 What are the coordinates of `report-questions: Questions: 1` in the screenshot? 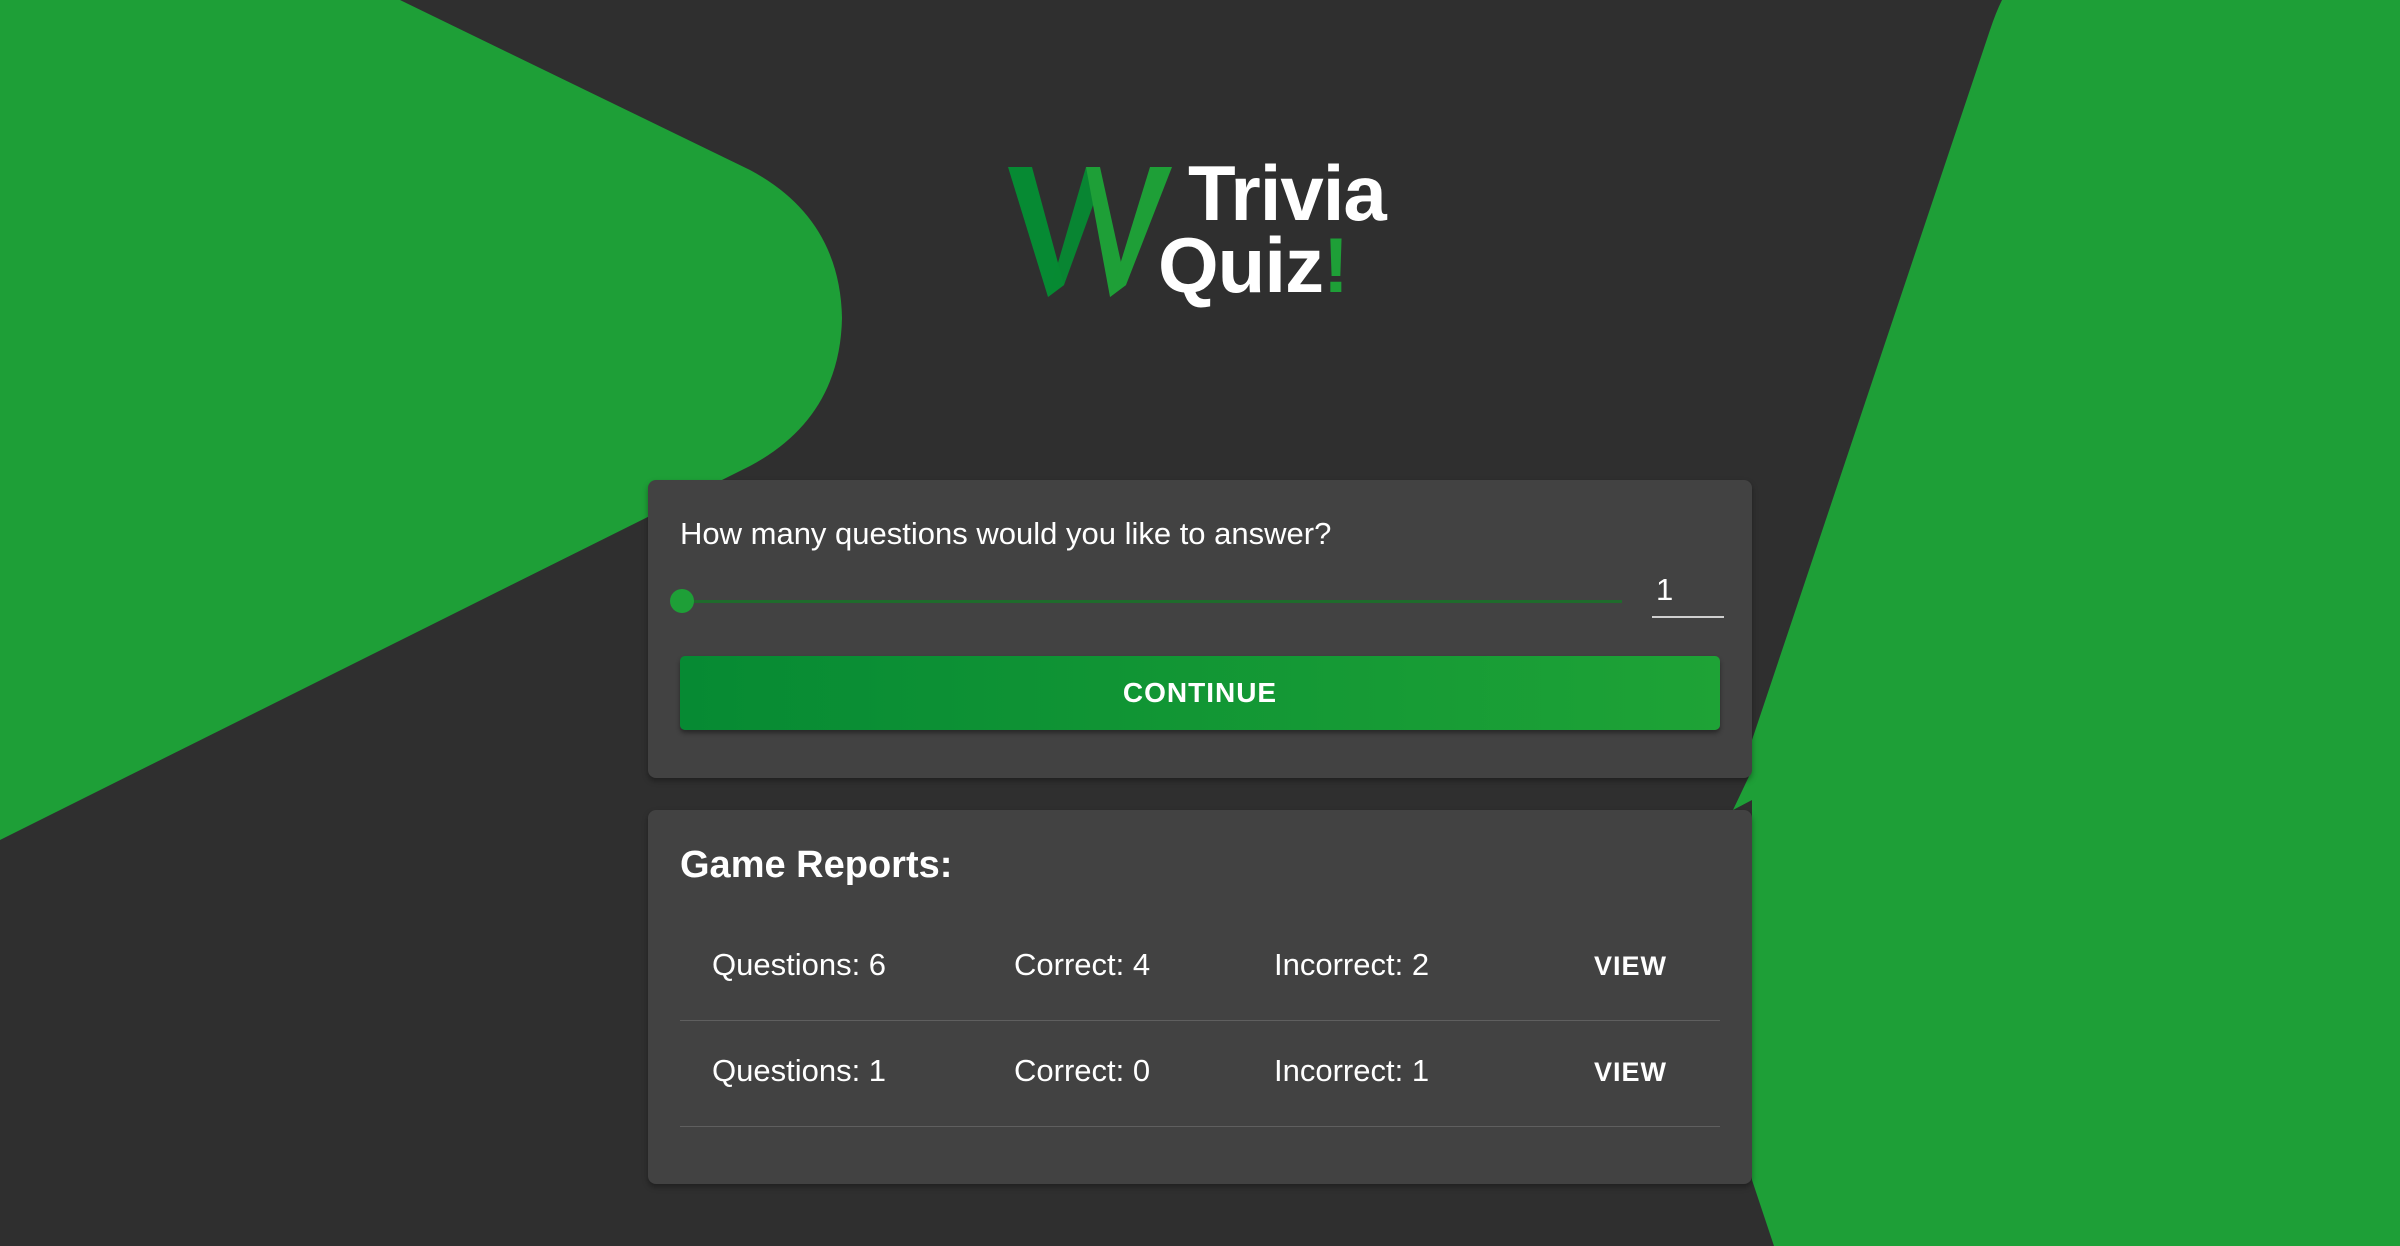 It's located at (799, 1070).